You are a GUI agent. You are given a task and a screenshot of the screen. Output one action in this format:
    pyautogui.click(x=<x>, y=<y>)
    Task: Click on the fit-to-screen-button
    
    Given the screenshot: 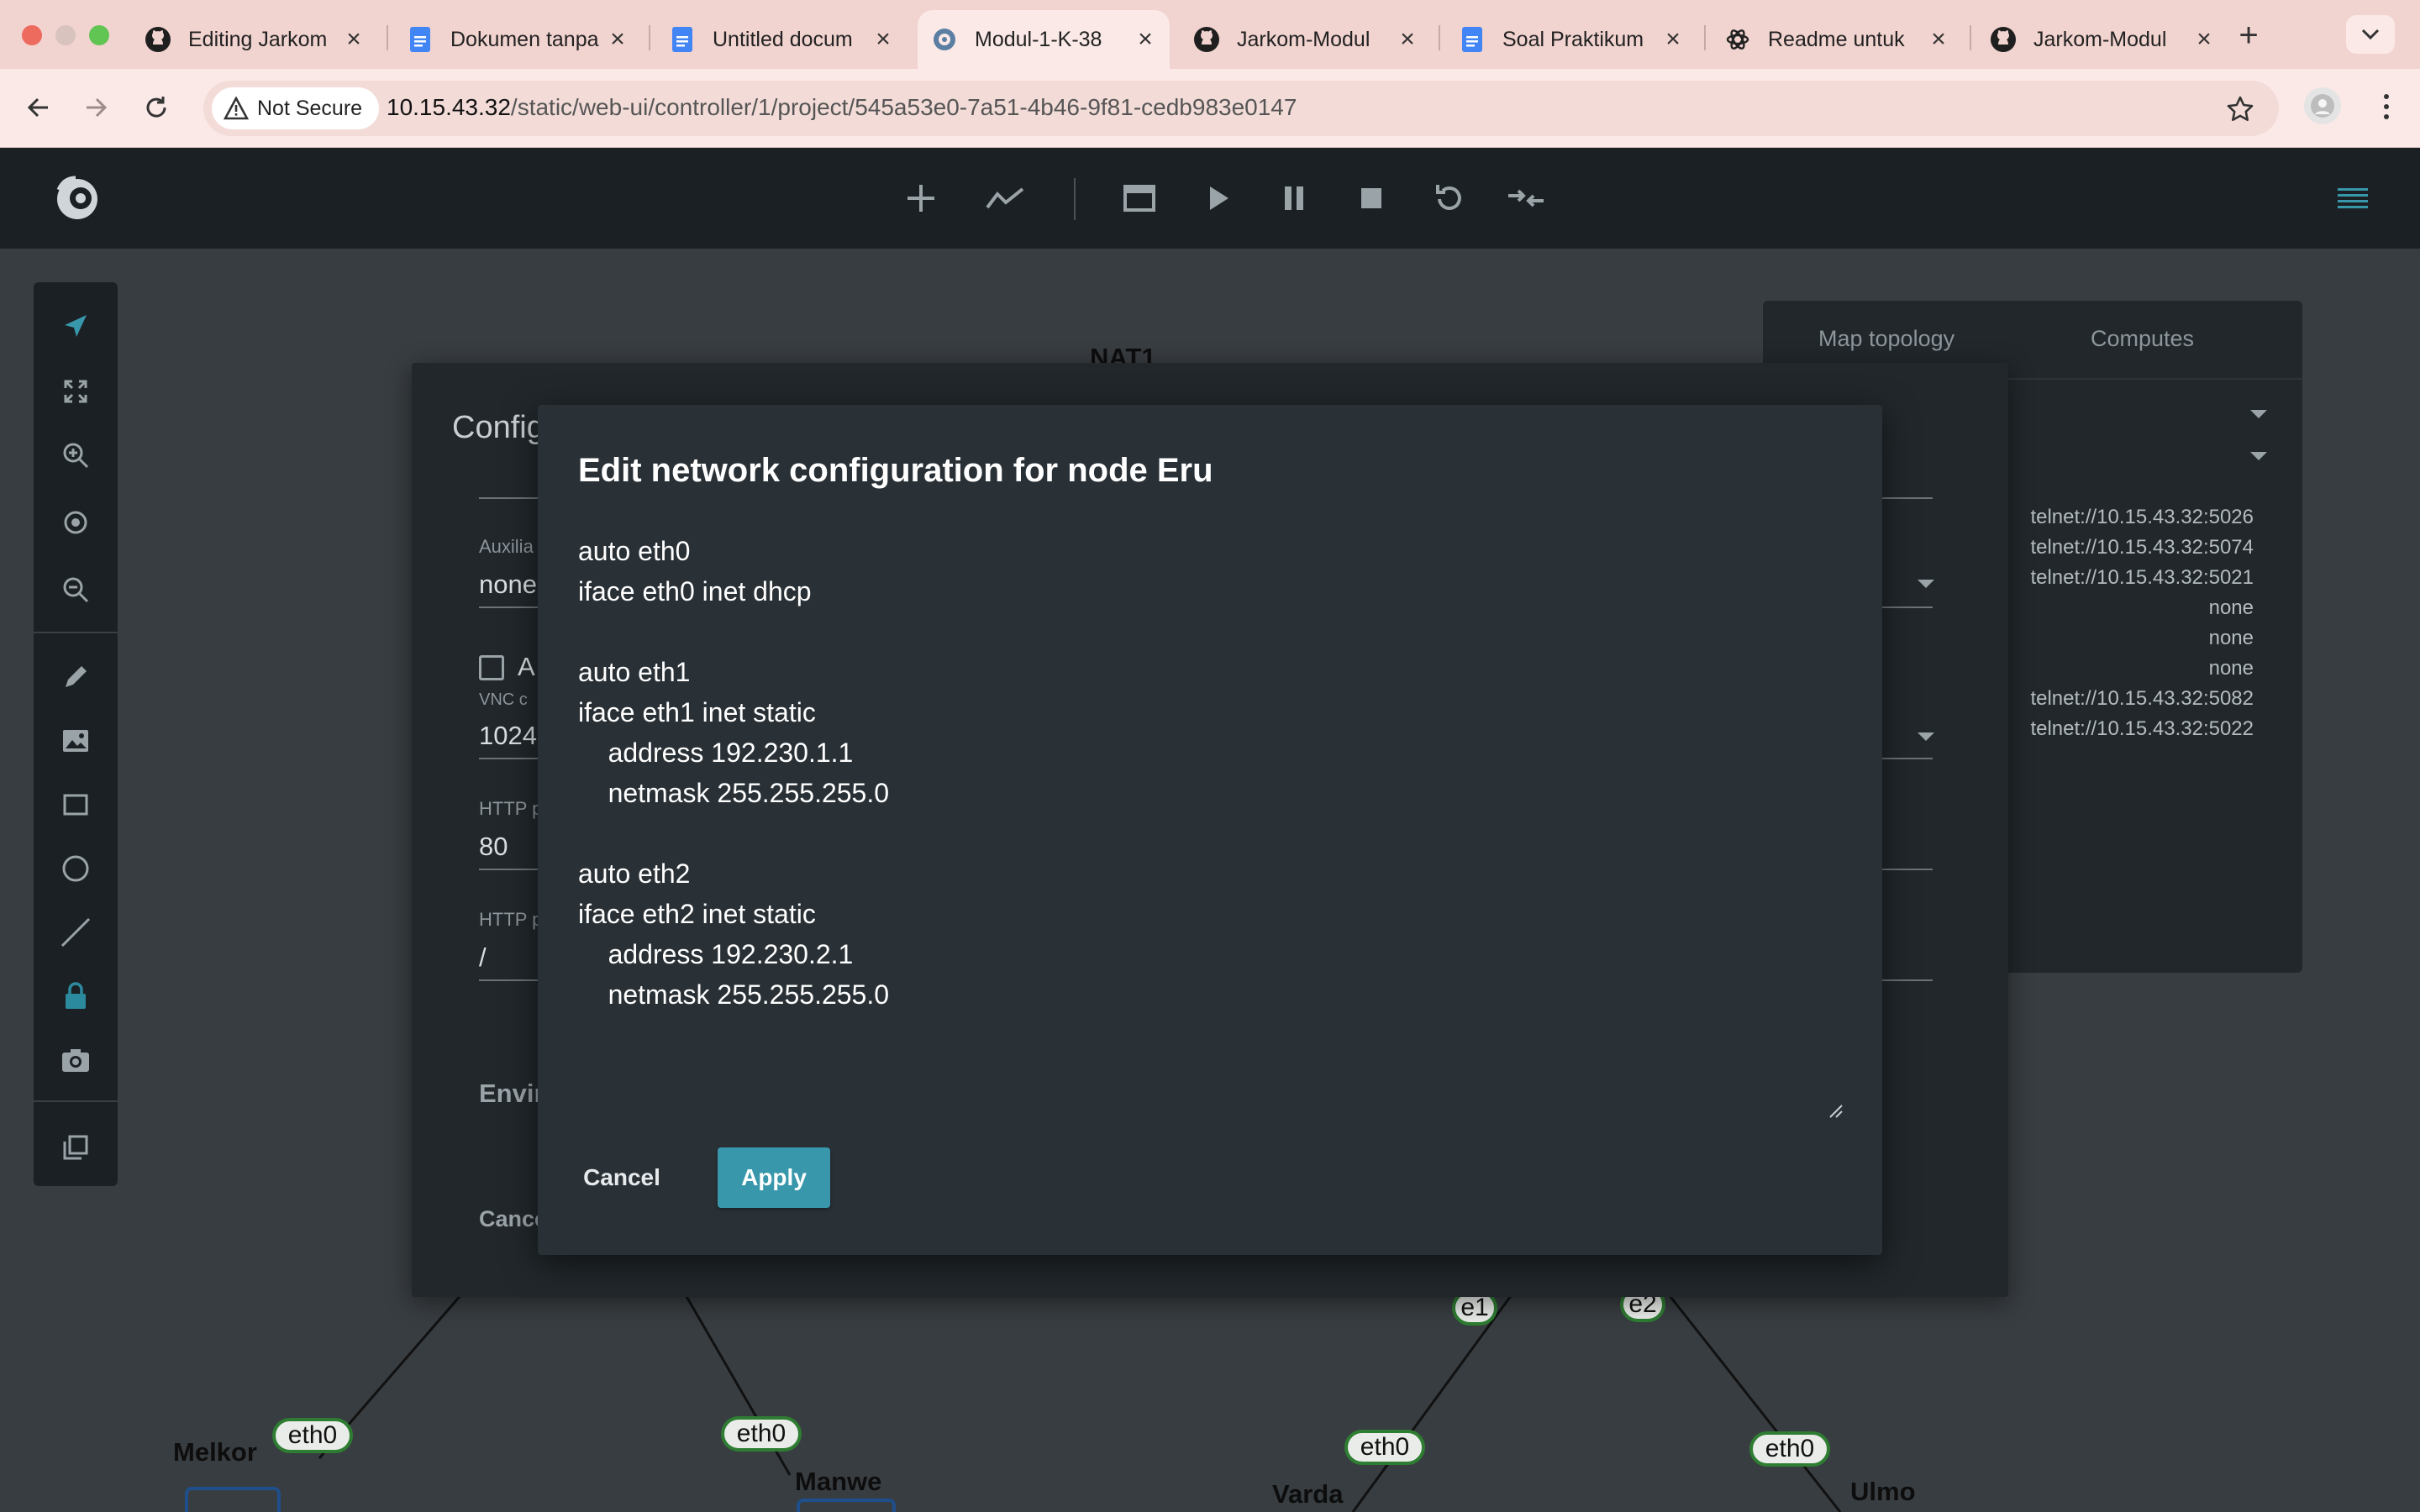 What is the action you would take?
    pyautogui.click(x=75, y=391)
    